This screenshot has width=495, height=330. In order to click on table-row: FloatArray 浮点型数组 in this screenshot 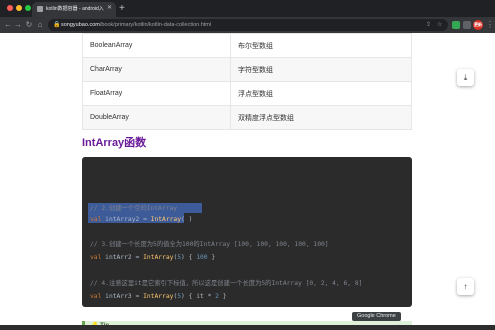, I will do `click(247, 93)`.